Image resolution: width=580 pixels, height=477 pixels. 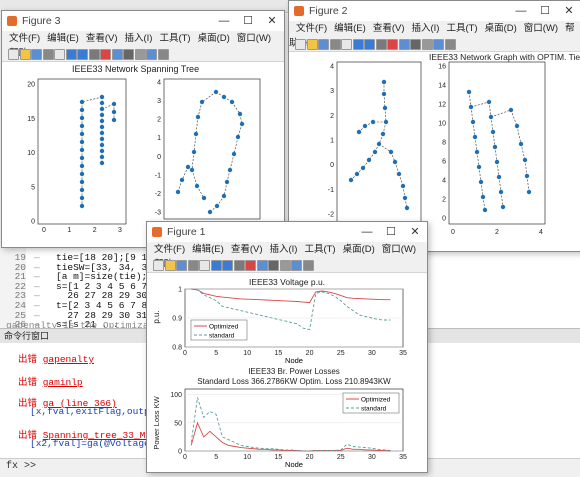 What do you see at coordinates (63, 382) in the screenshot?
I see `error-link: gaminlp` at bounding box center [63, 382].